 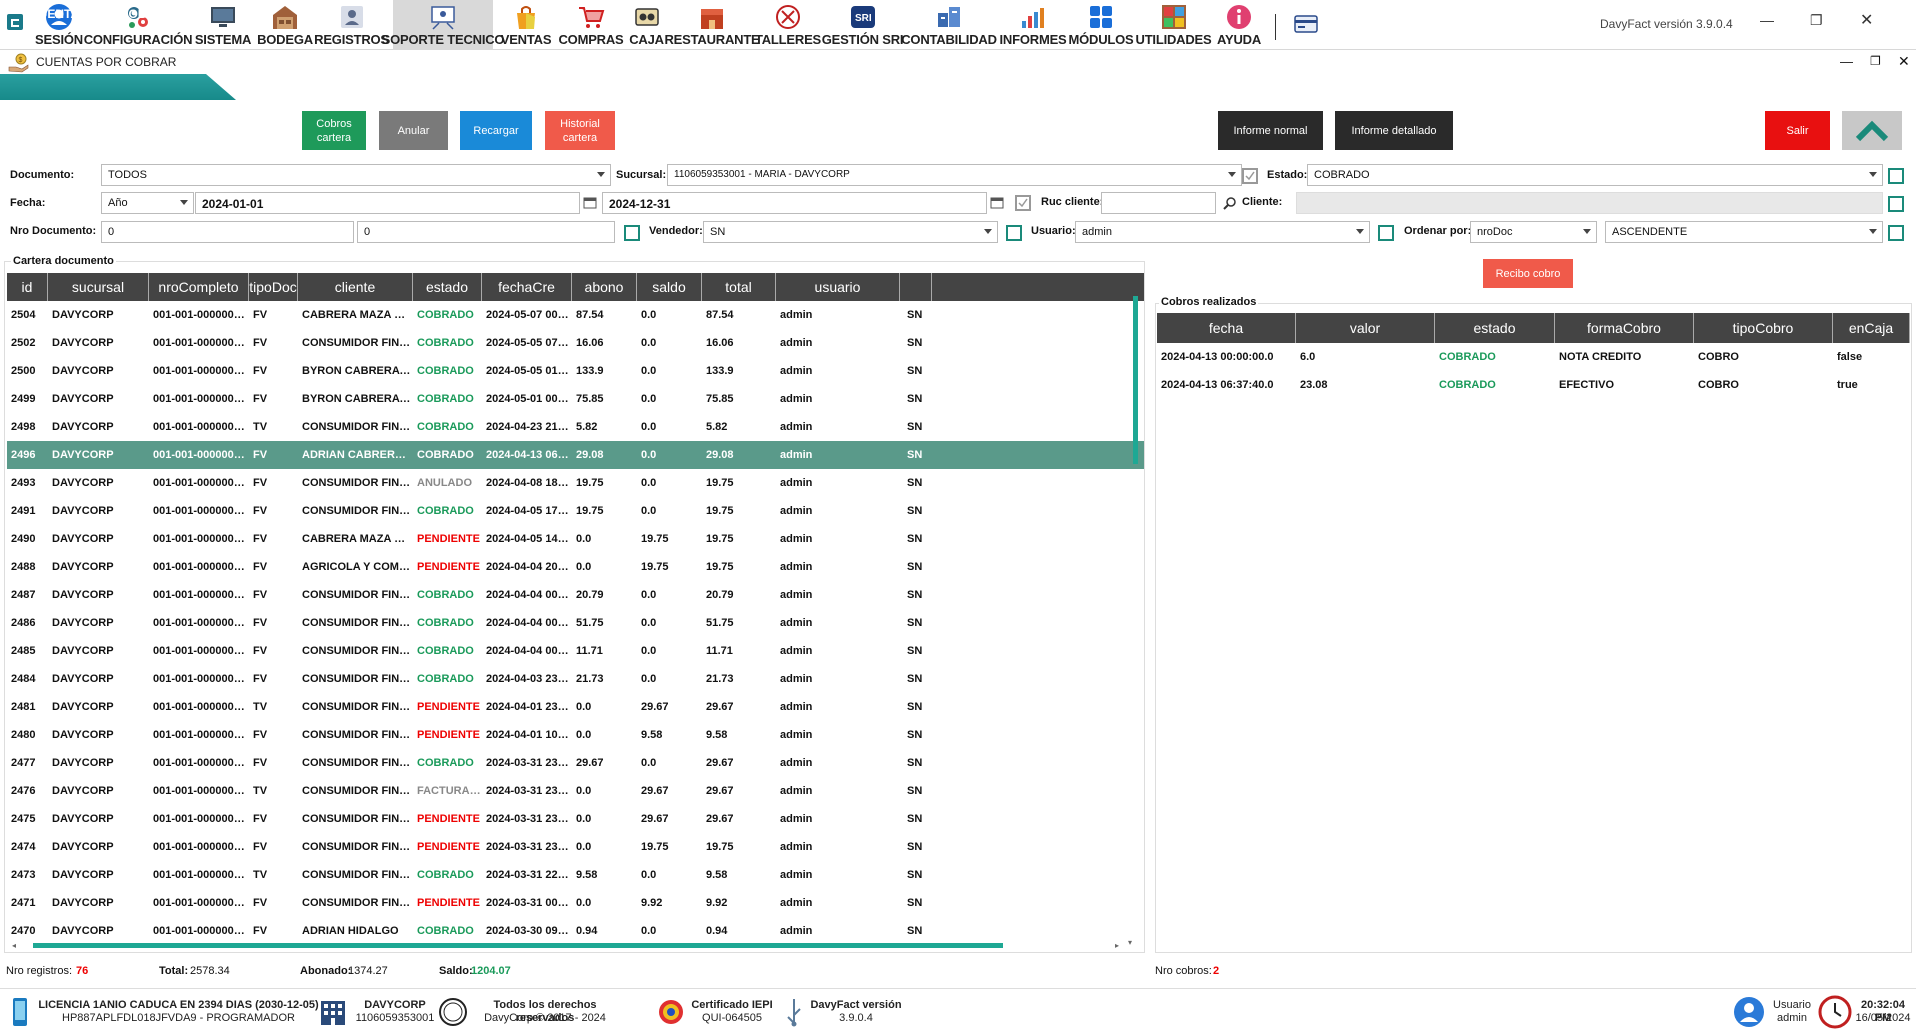 What do you see at coordinates (591, 25) in the screenshot?
I see `menu-compras: COMPRAS` at bounding box center [591, 25].